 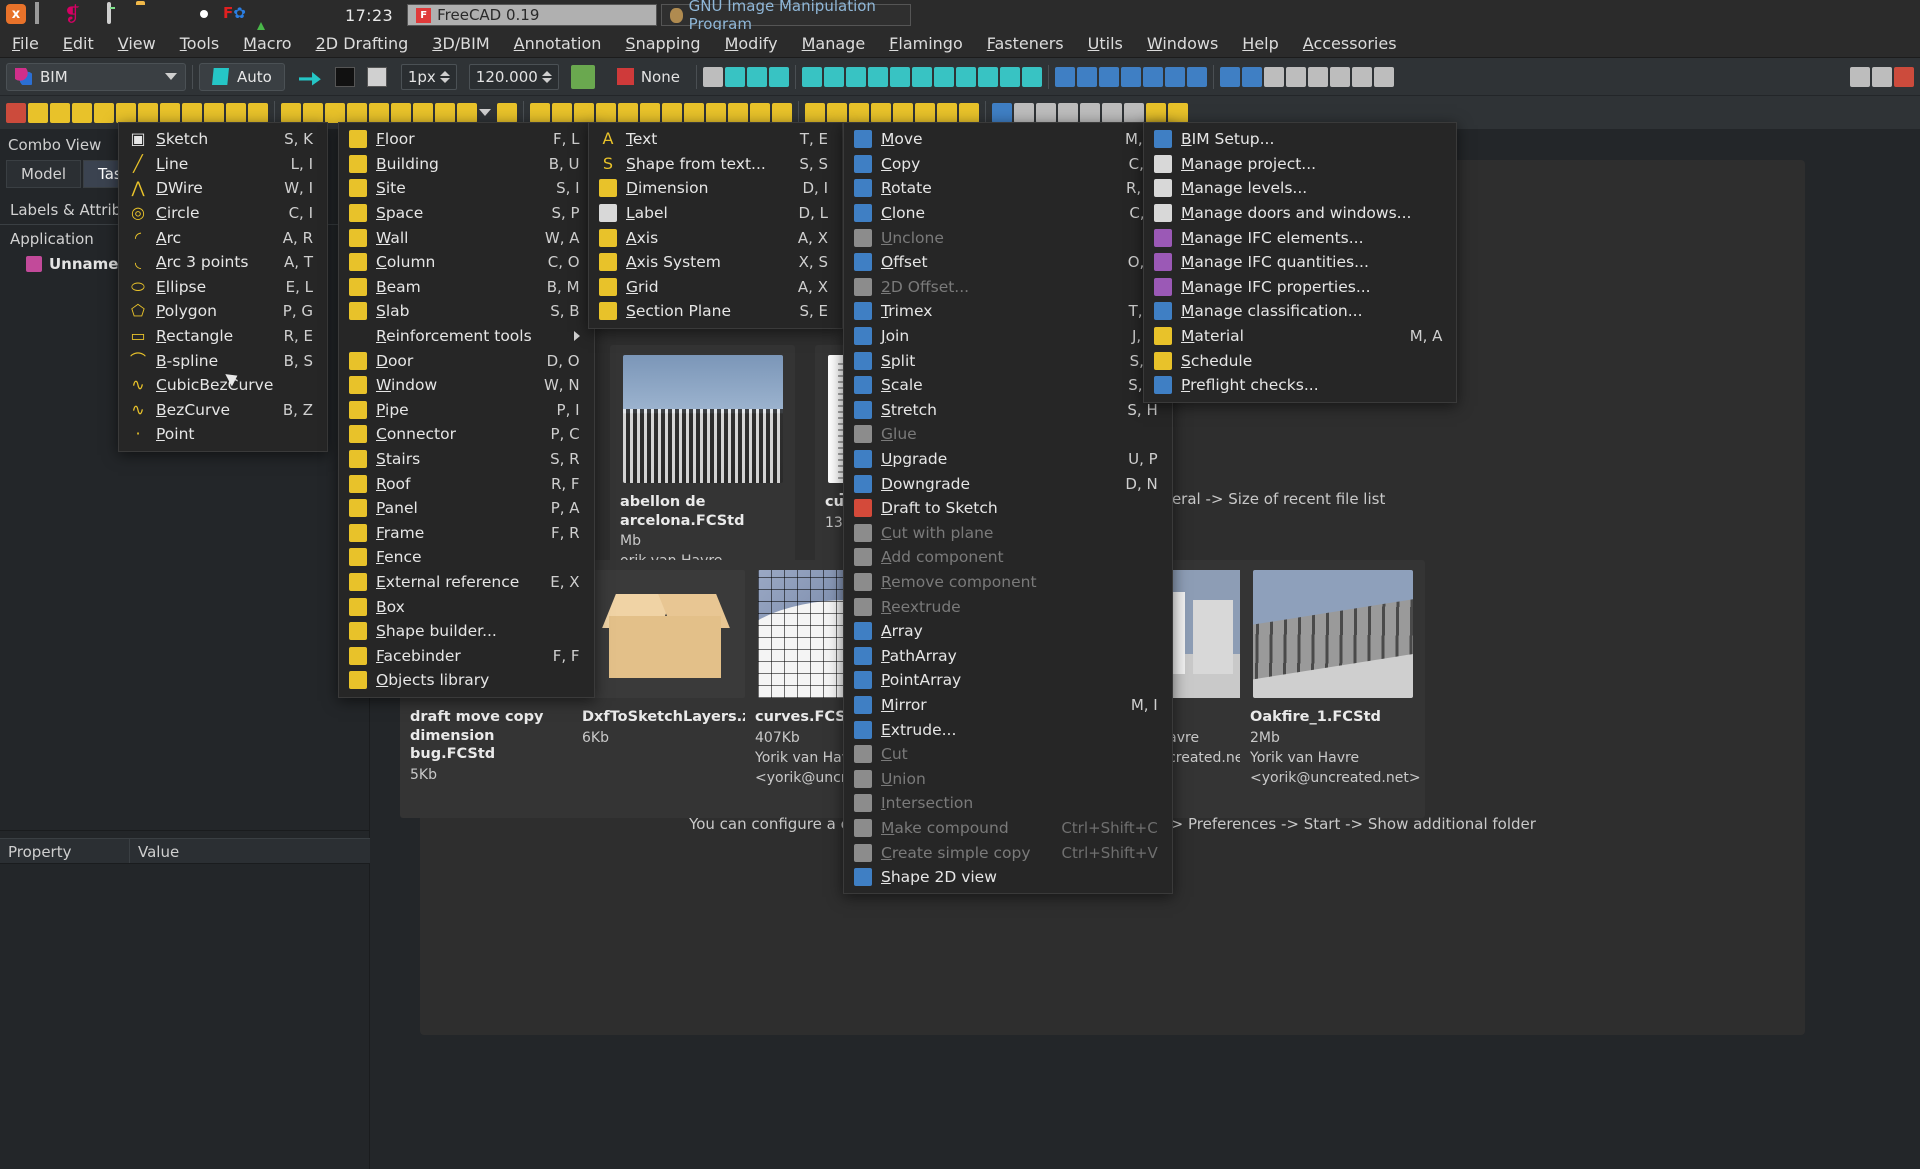 What do you see at coordinates (344, 76) in the screenshot?
I see `line-color-swatch` at bounding box center [344, 76].